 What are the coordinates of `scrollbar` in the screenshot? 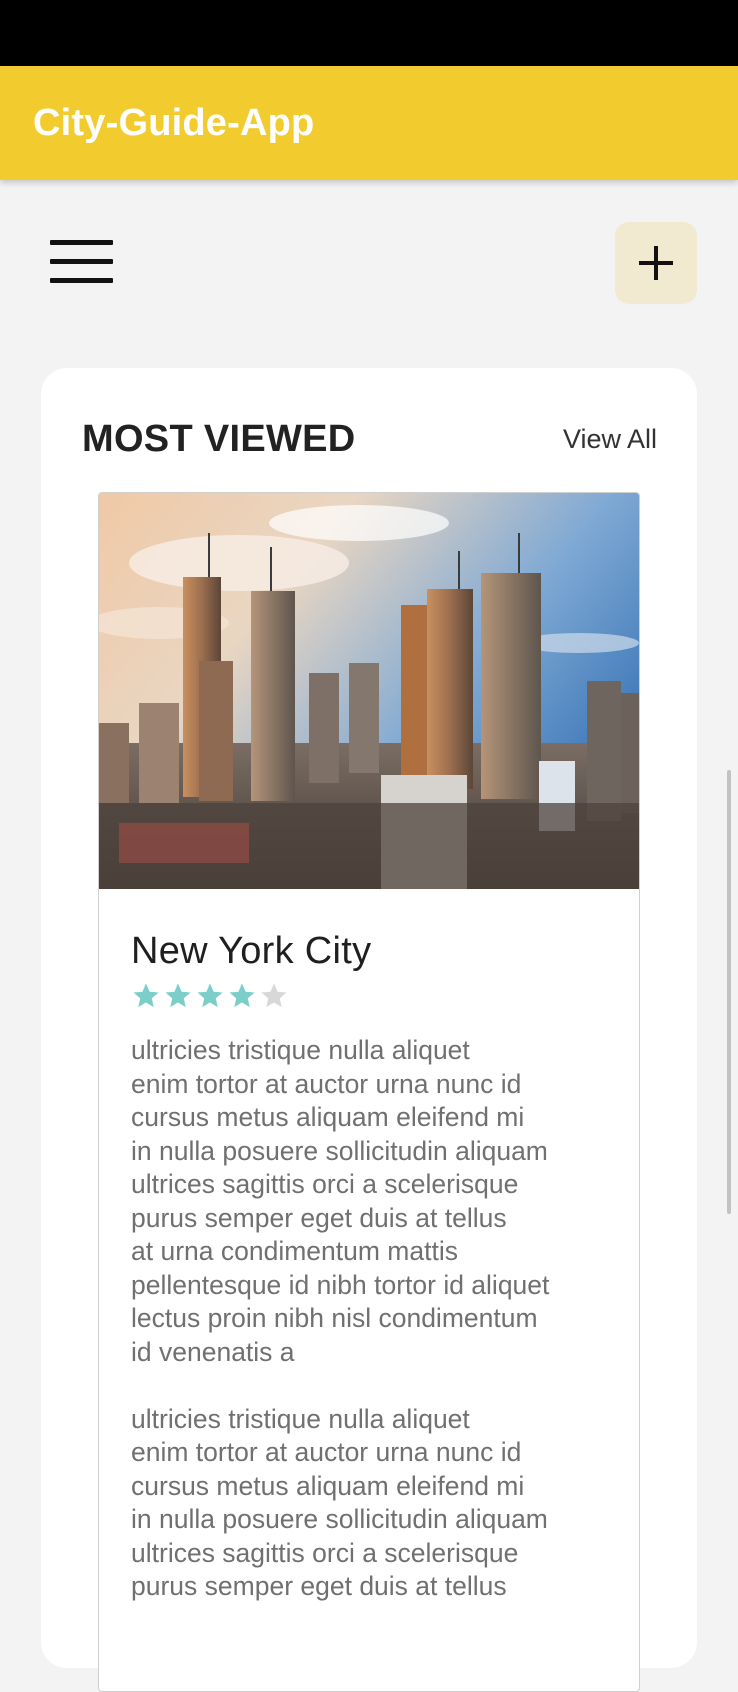 It's located at (729, 992).